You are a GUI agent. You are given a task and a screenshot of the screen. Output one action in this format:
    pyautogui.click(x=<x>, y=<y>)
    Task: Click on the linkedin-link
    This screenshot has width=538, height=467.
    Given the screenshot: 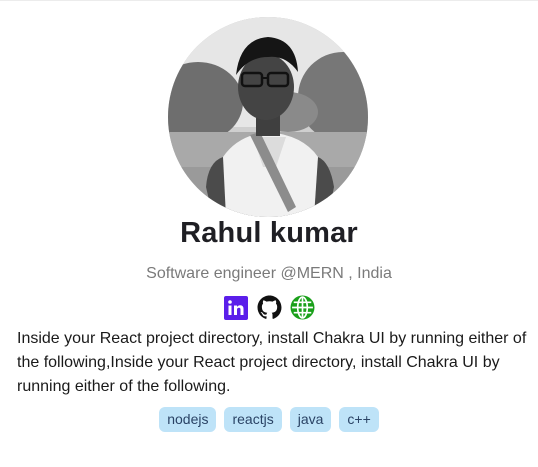 What is the action you would take?
    pyautogui.click(x=236, y=307)
    